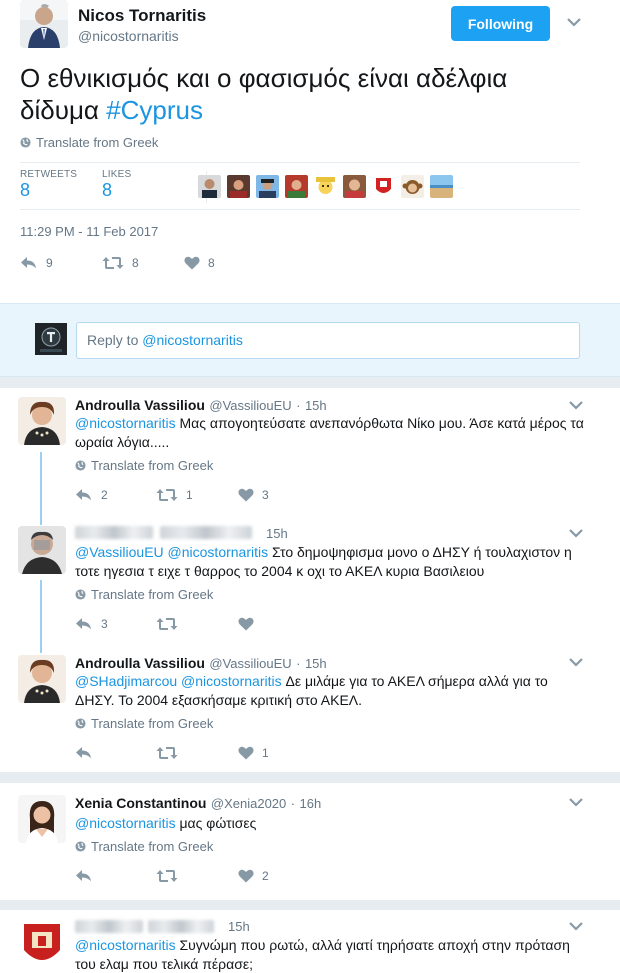 The height and width of the screenshot is (973, 620). I want to click on retweets-stat: RETWEETS 8, so click(48, 185).